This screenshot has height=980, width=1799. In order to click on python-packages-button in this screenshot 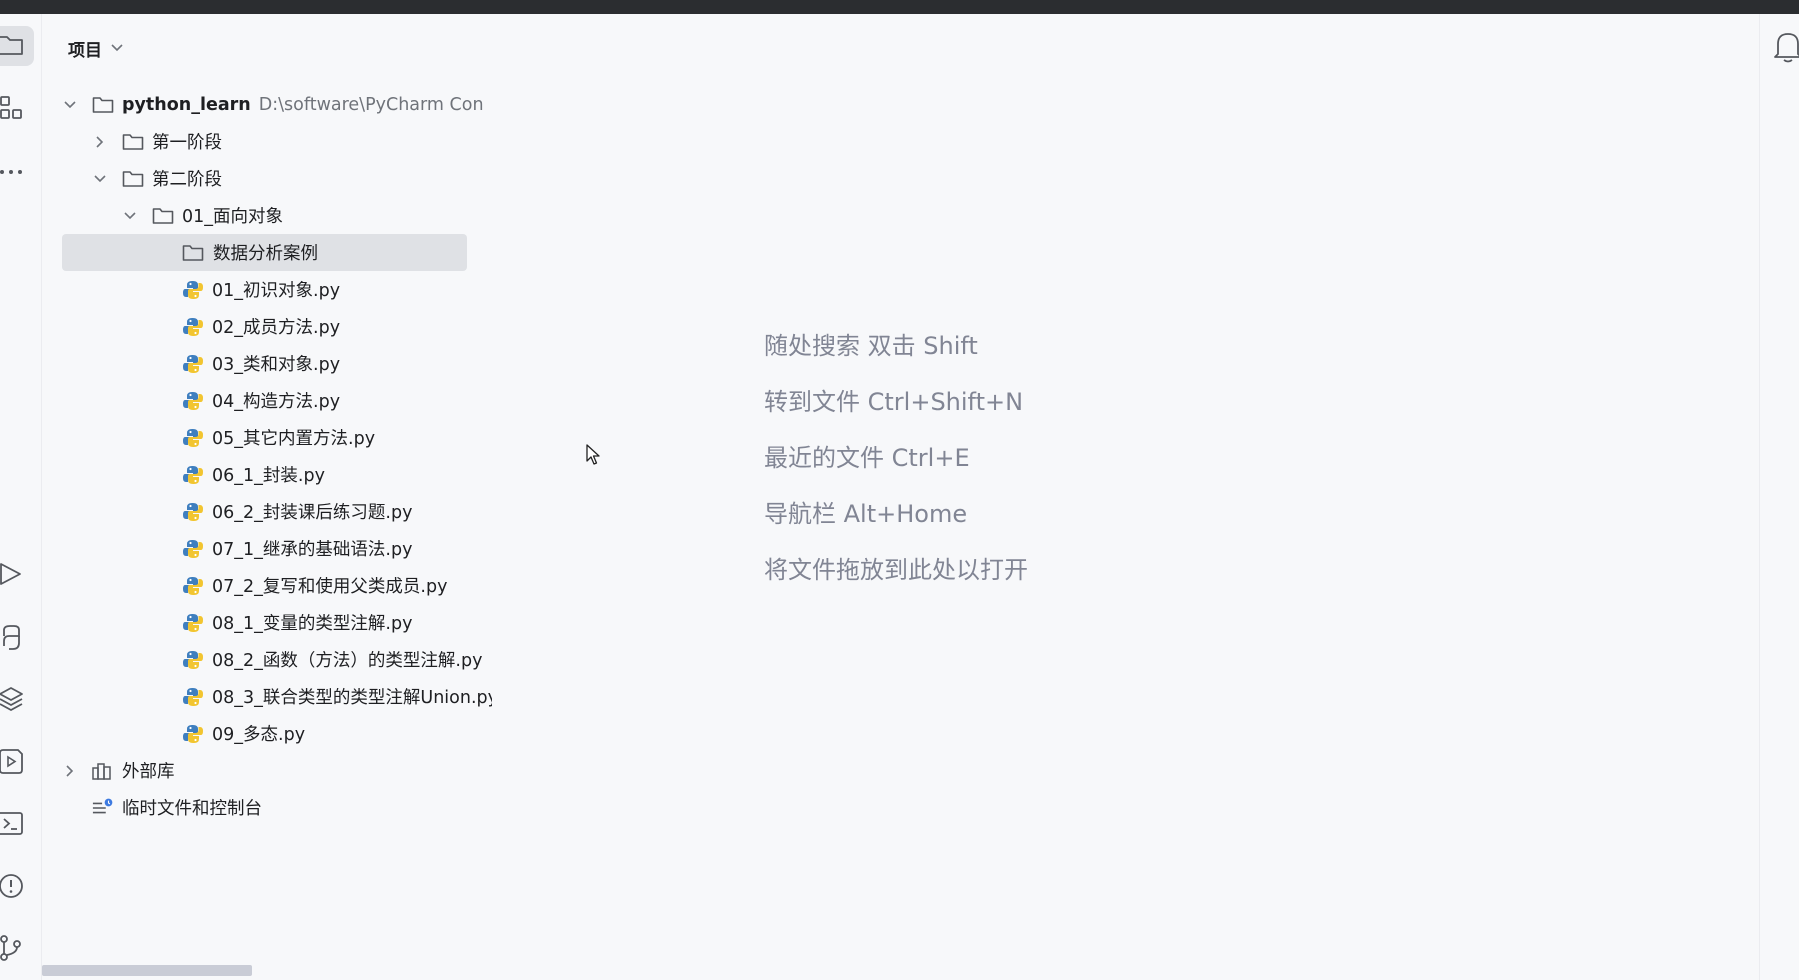, I will do `click(17, 700)`.